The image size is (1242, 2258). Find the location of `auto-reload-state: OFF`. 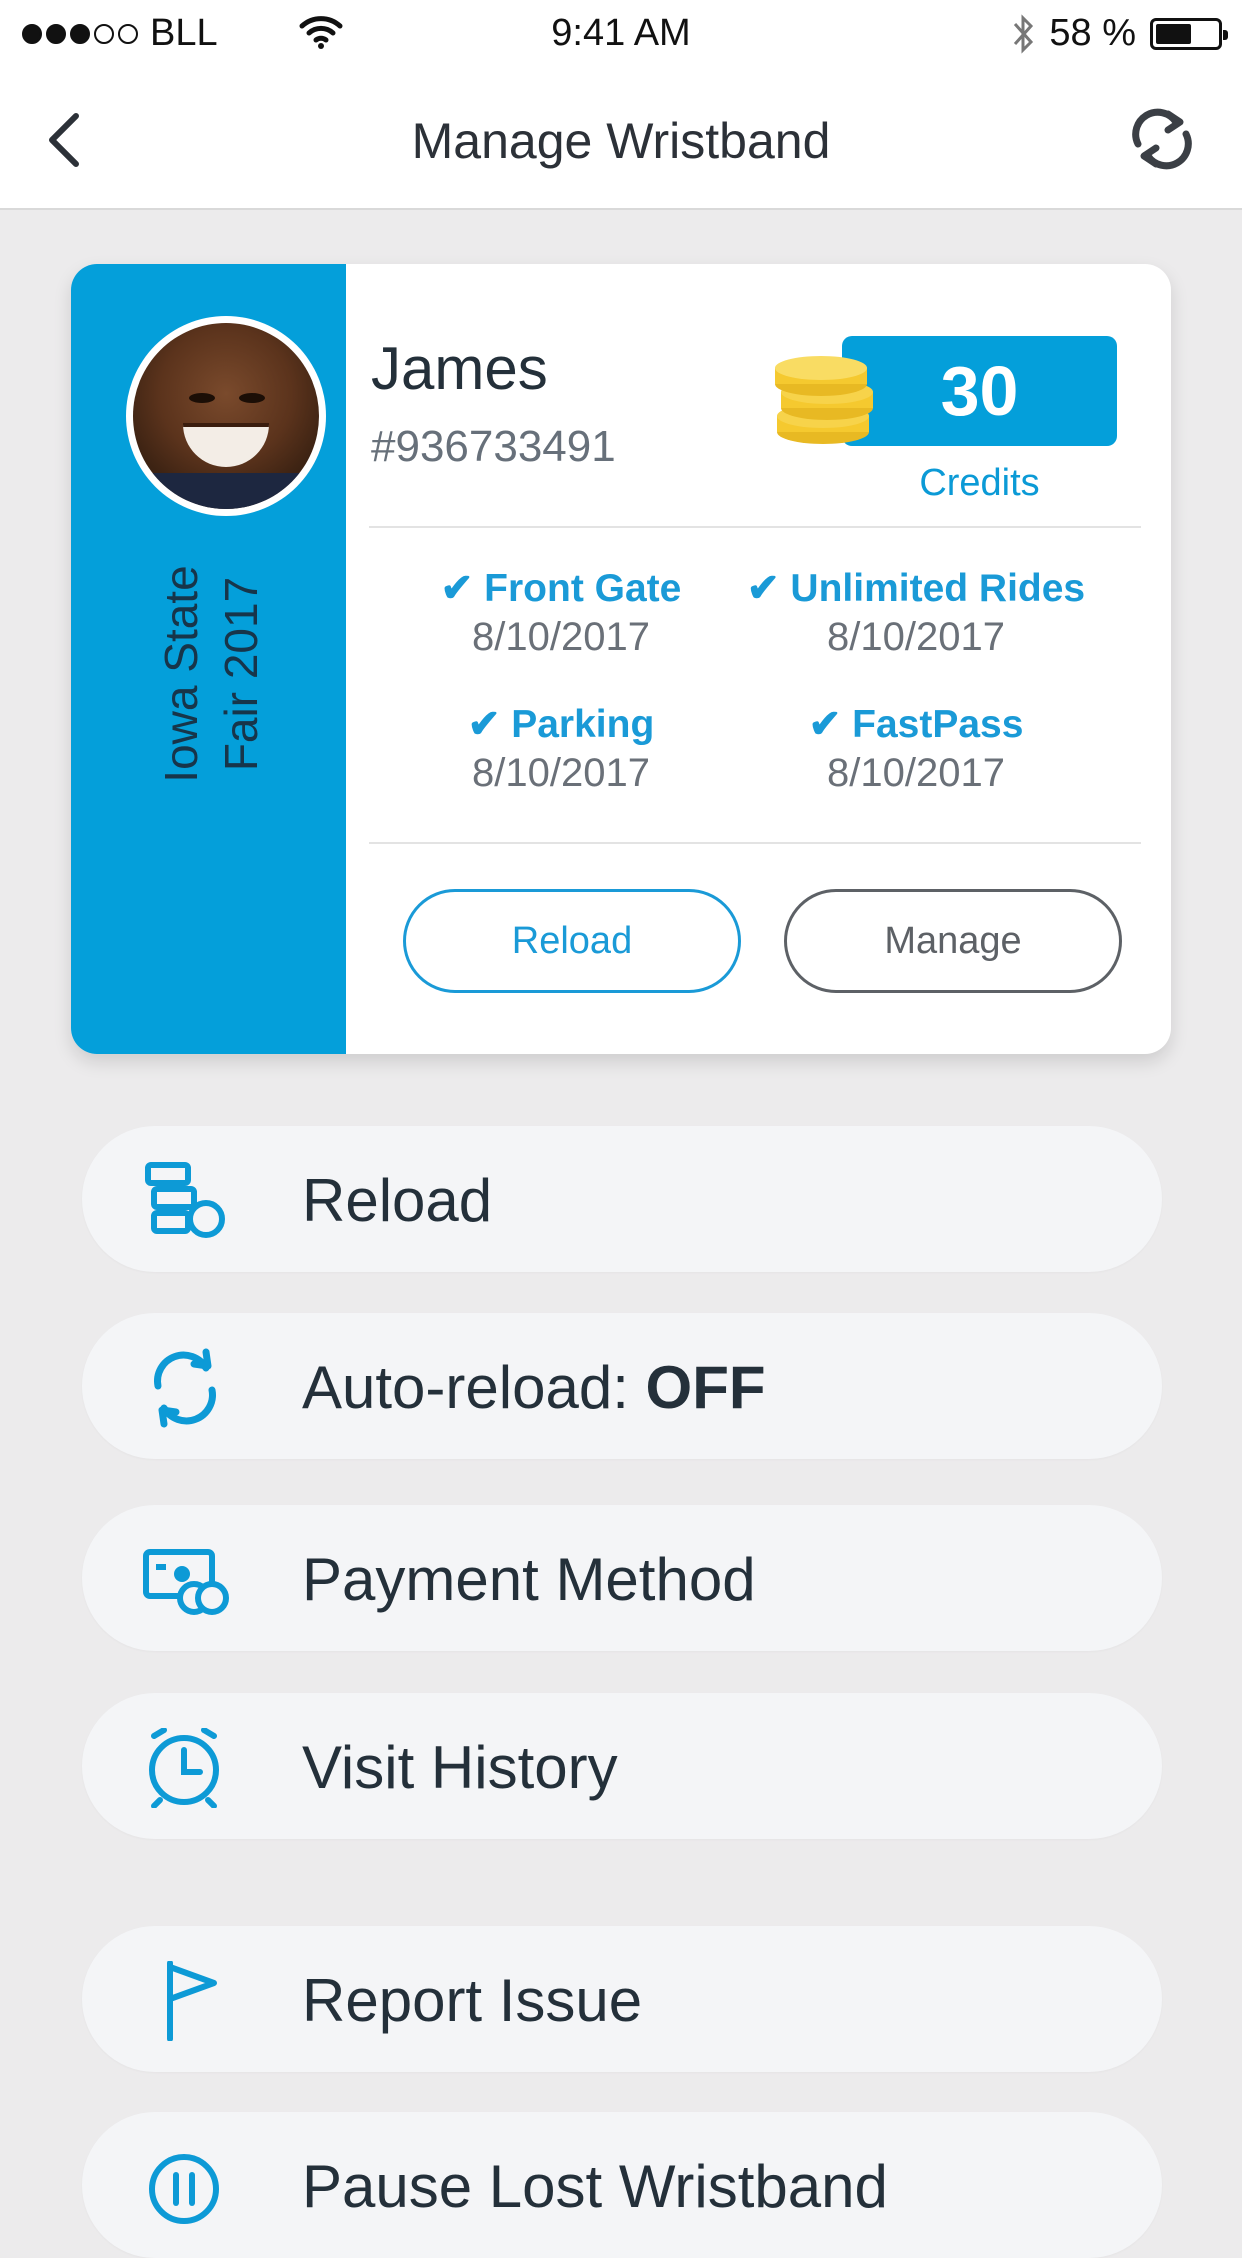

auto-reload-state: OFF is located at coordinates (705, 1387).